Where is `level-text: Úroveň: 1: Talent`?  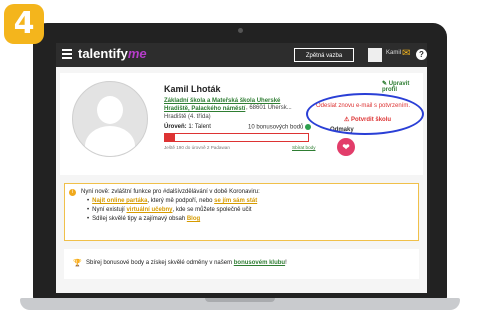 level-text: Úroveň: 1: Talent is located at coordinates (187, 127).